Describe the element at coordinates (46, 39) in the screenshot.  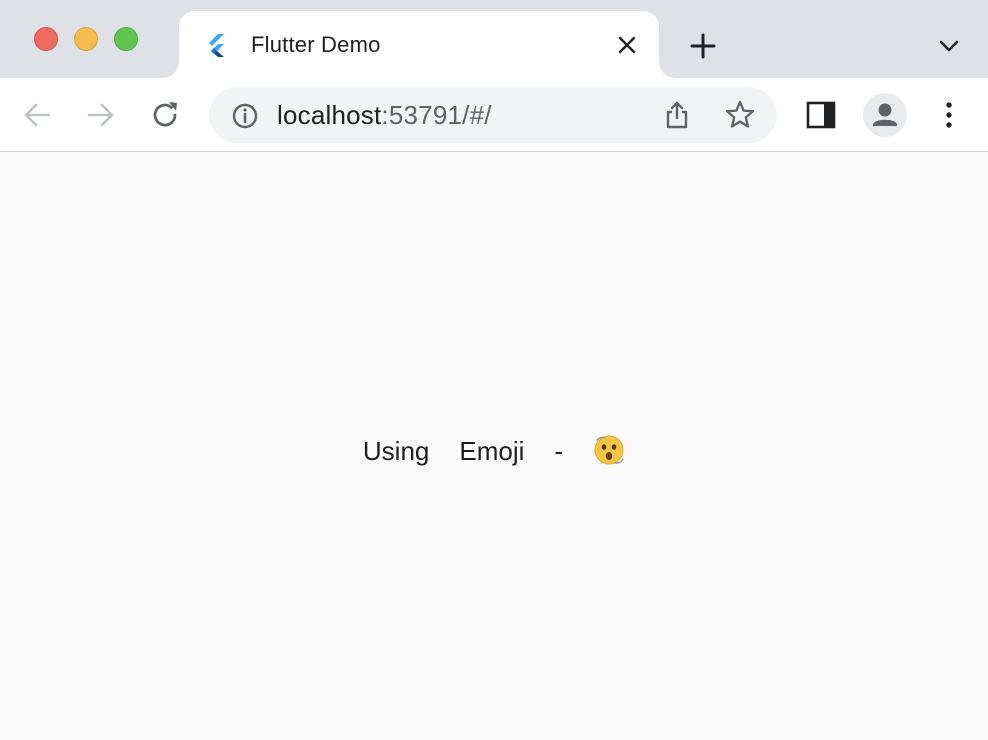
I see `close-window-button` at that location.